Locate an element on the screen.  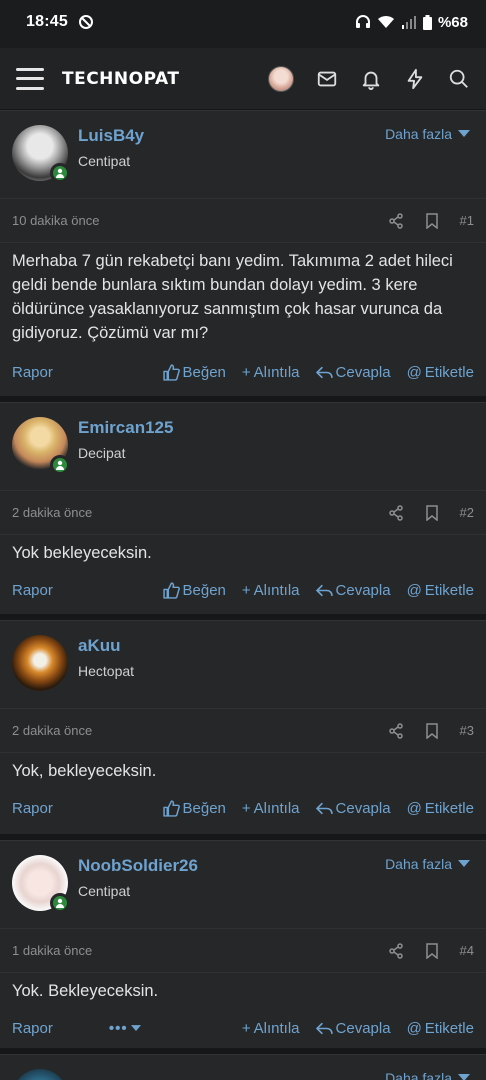
post-header: Emircan125 Decipat is located at coordinates (243, 447).